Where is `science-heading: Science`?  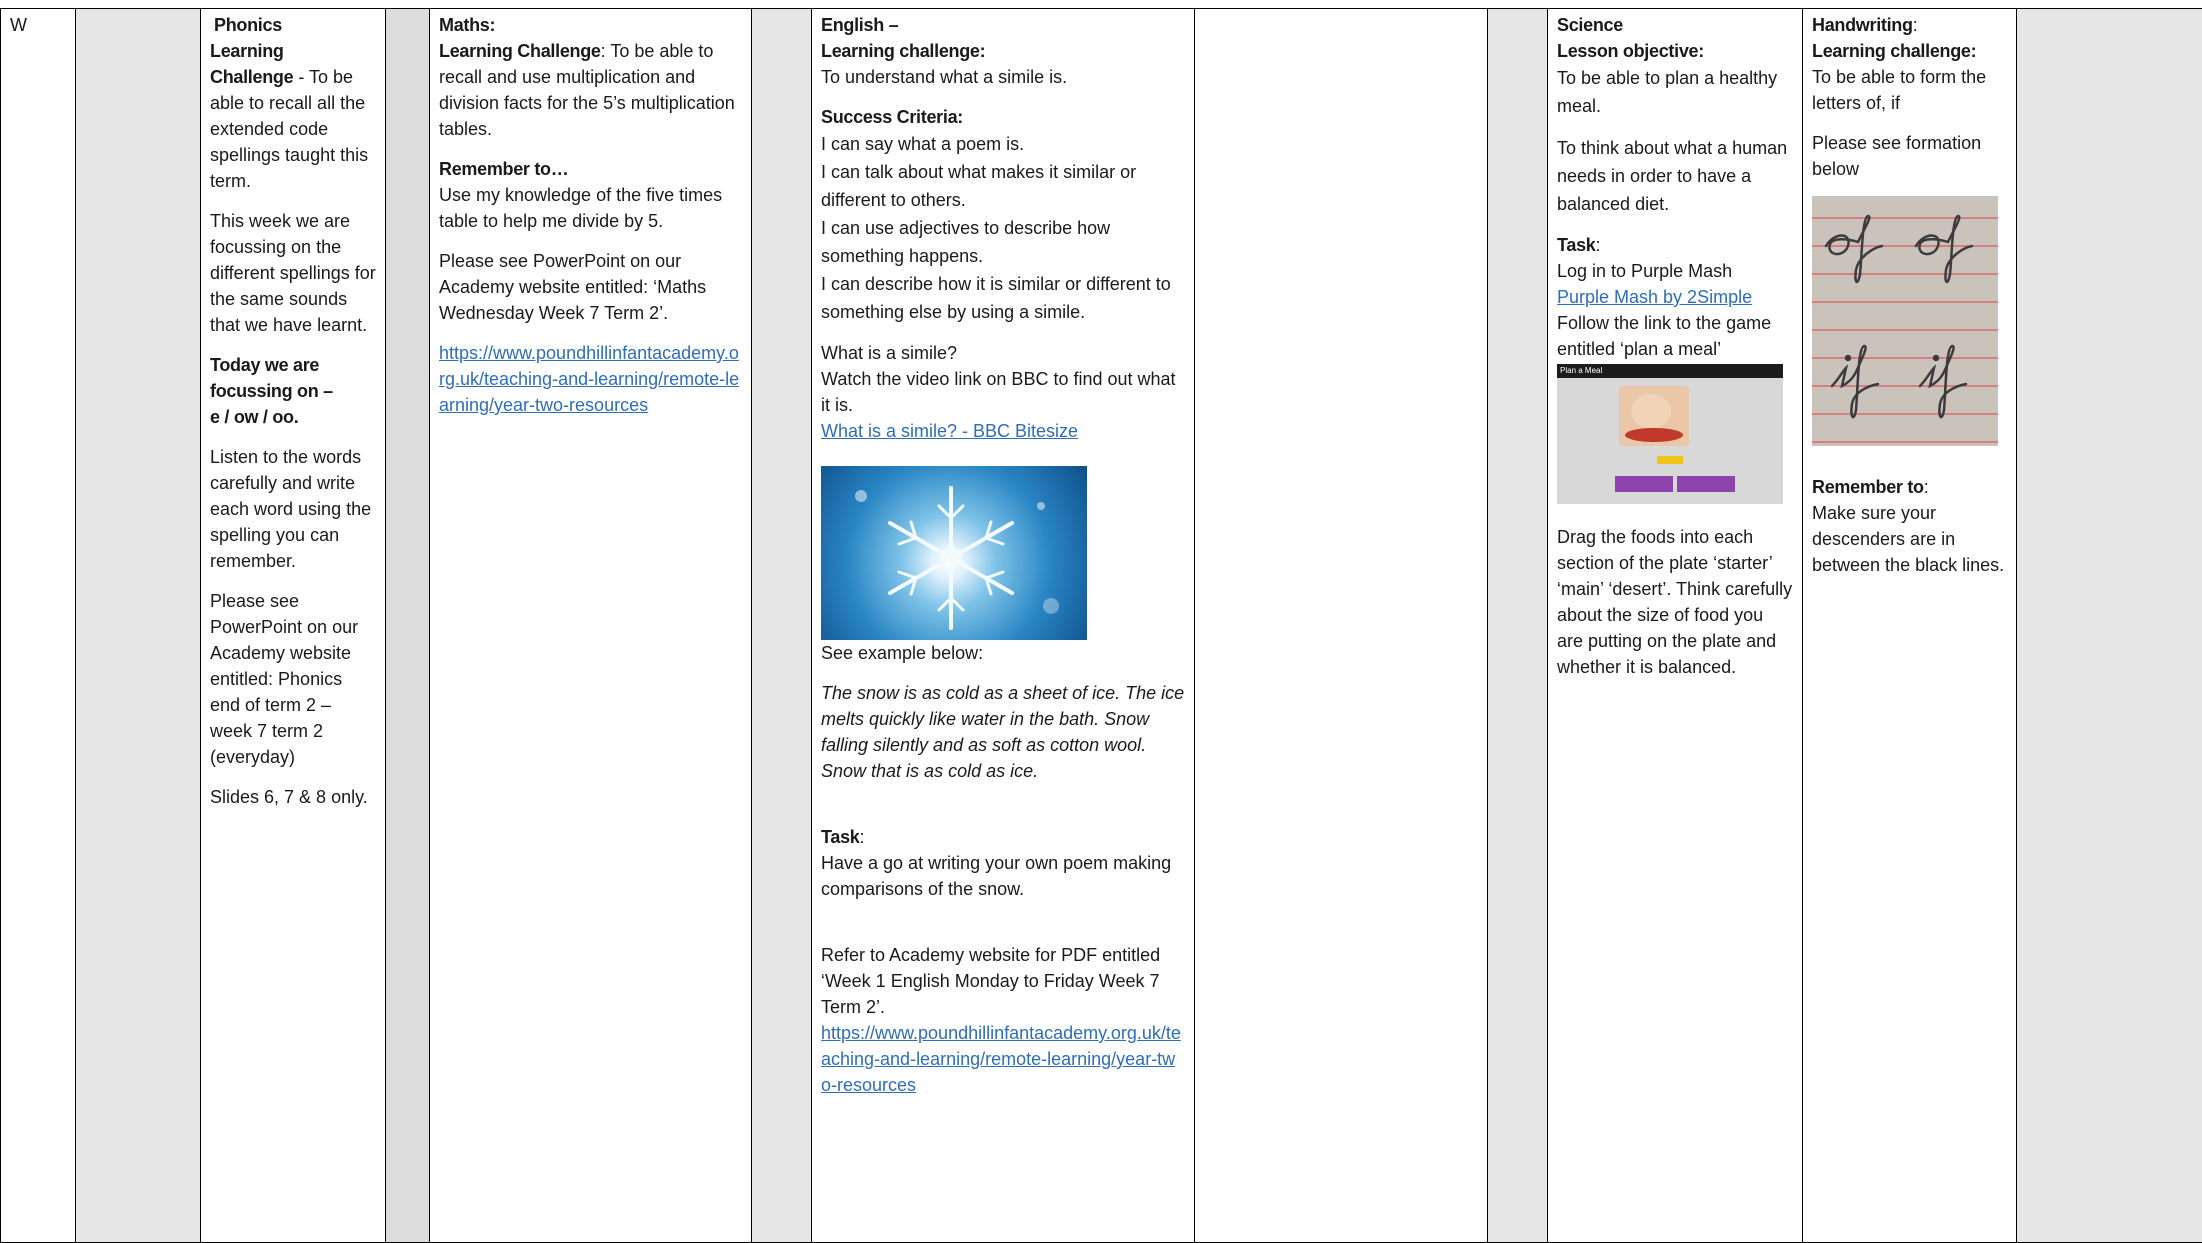 science-heading: Science is located at coordinates (1590, 25).